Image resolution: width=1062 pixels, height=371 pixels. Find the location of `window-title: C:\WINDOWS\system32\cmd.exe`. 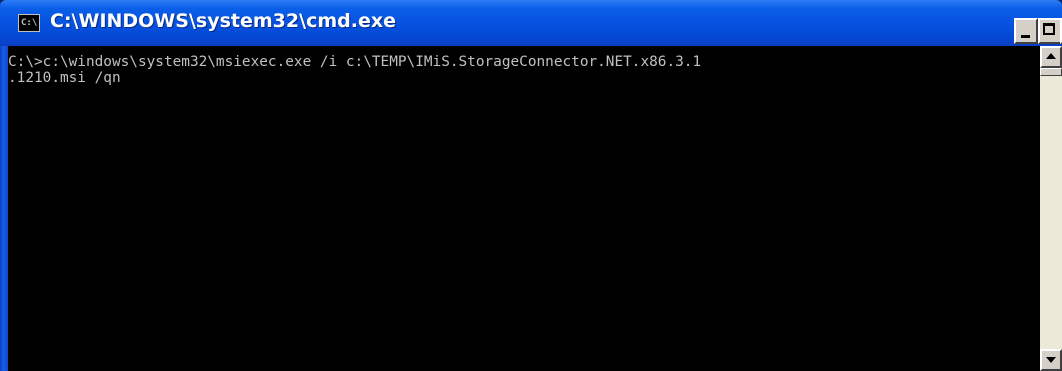

window-title: C:\WINDOWS\system32\cmd.exe is located at coordinates (223, 21).